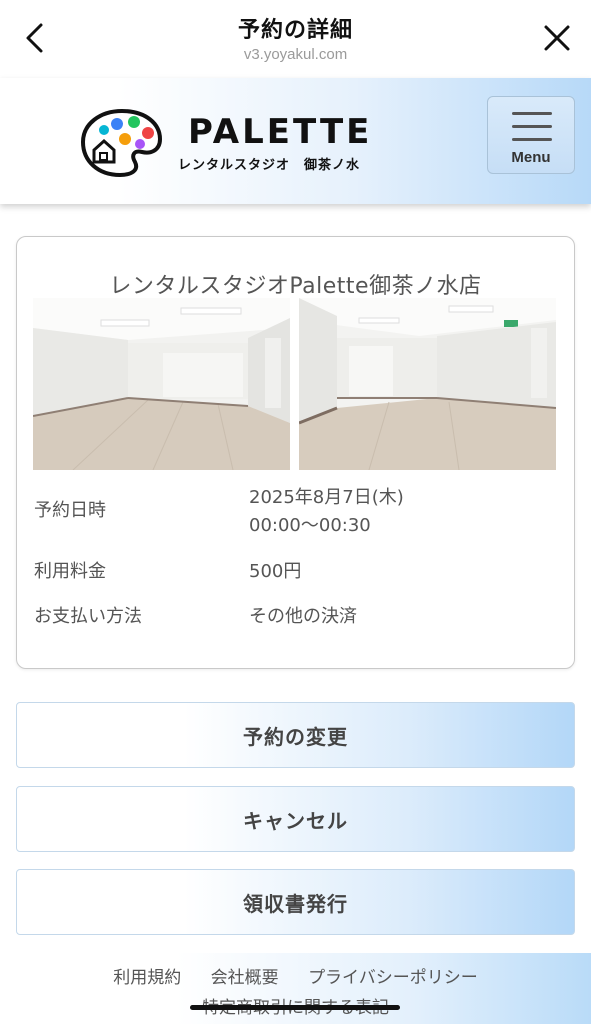  I want to click on close-icon, so click(557, 38).